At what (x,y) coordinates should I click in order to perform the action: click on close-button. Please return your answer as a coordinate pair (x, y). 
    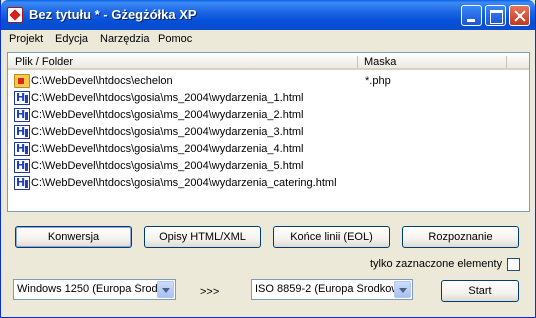
    Looking at the image, I should click on (519, 15).